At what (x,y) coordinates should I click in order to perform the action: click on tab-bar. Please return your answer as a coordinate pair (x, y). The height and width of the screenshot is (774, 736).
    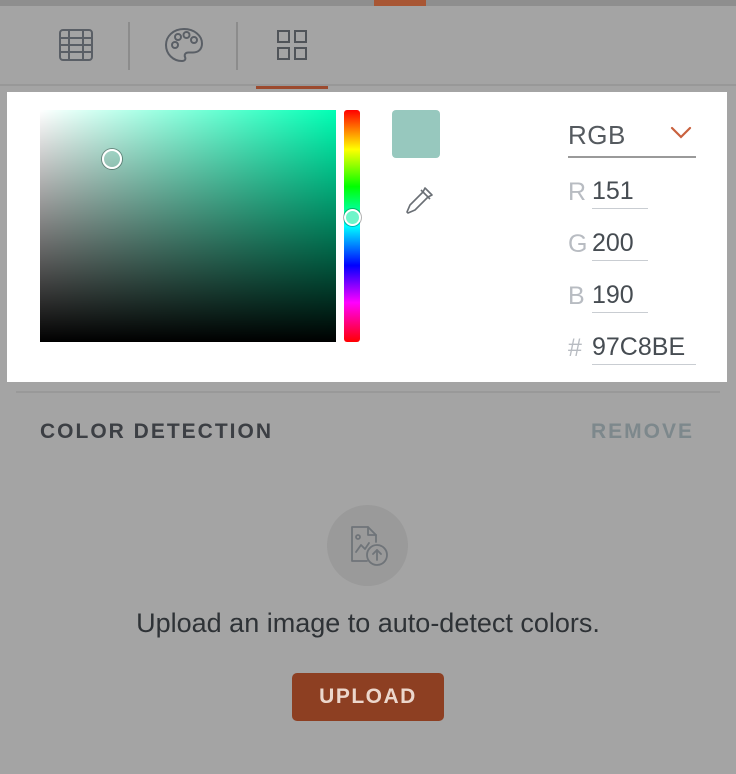
    Looking at the image, I should click on (368, 47).